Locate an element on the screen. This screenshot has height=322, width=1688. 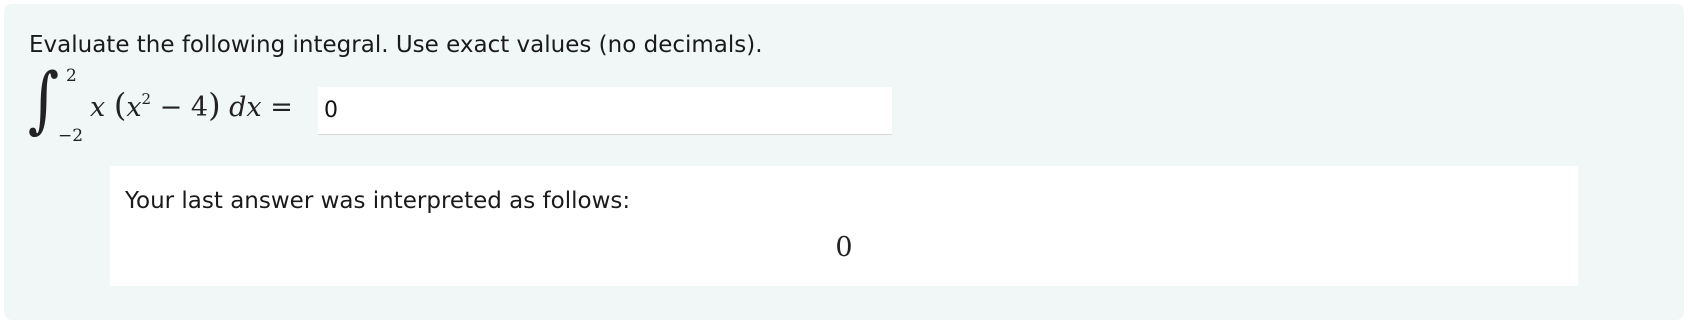
inner-variable-x: x is located at coordinates (134, 107).